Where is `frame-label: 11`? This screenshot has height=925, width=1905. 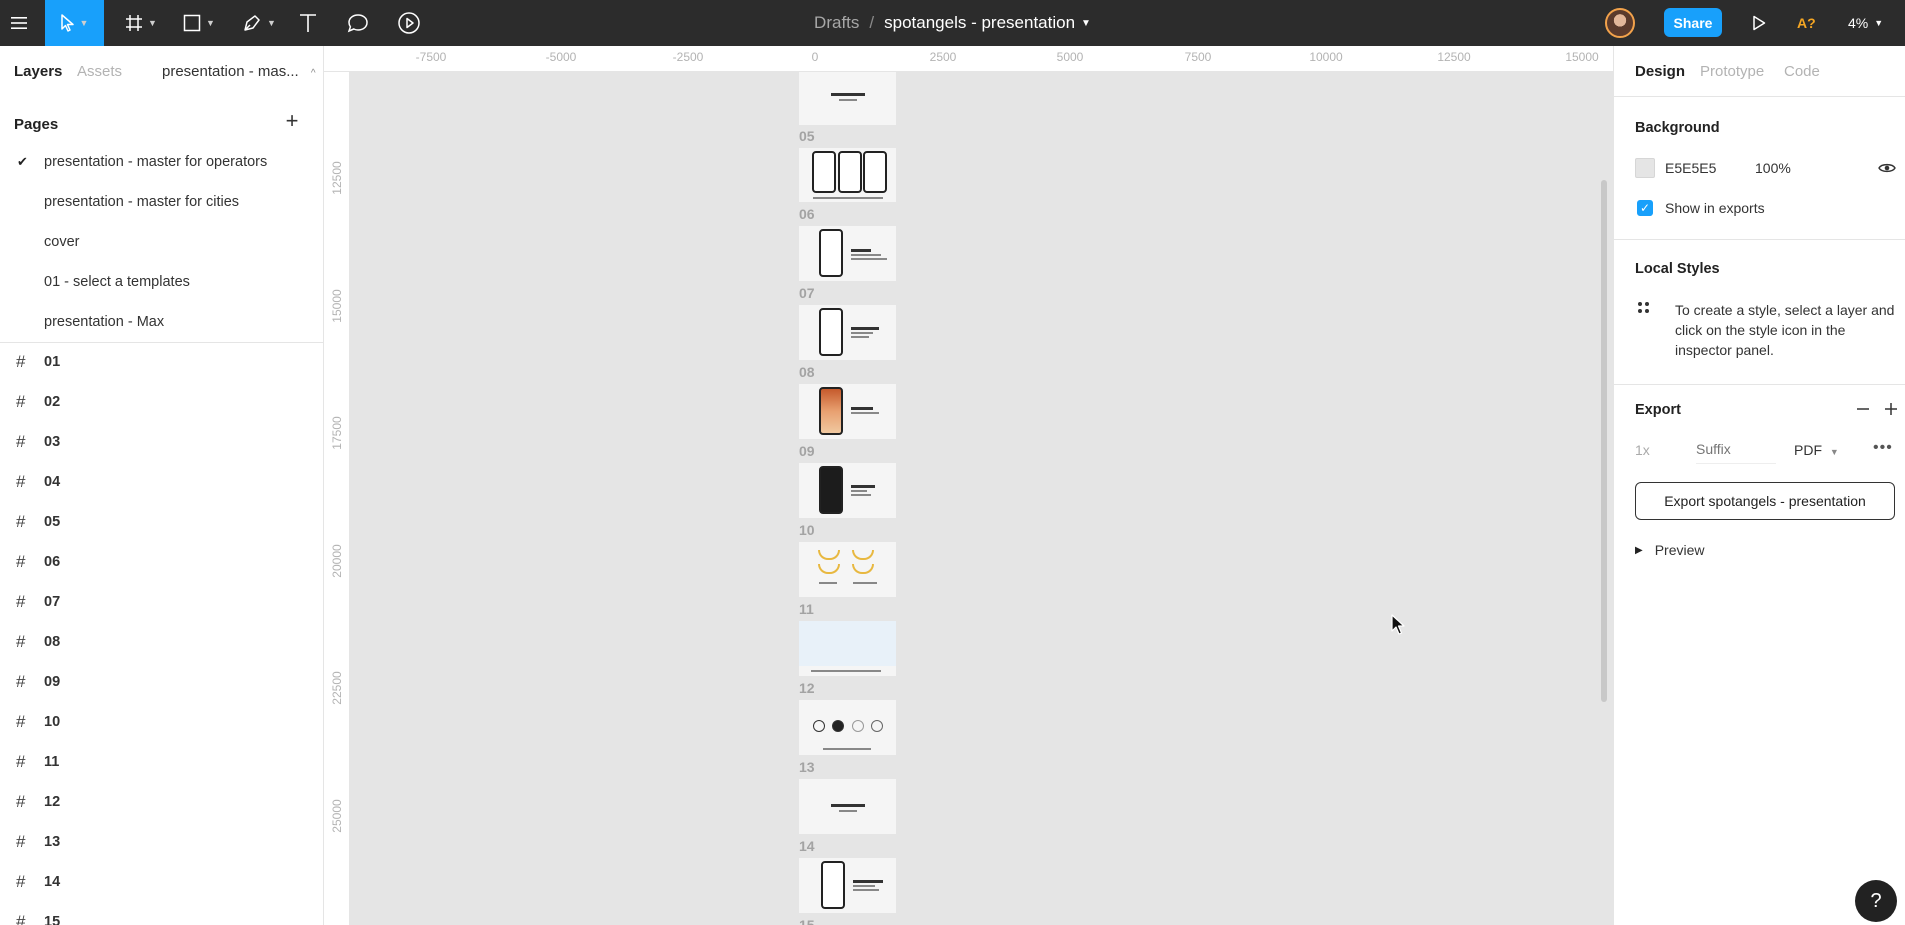
frame-label: 11 is located at coordinates (806, 609).